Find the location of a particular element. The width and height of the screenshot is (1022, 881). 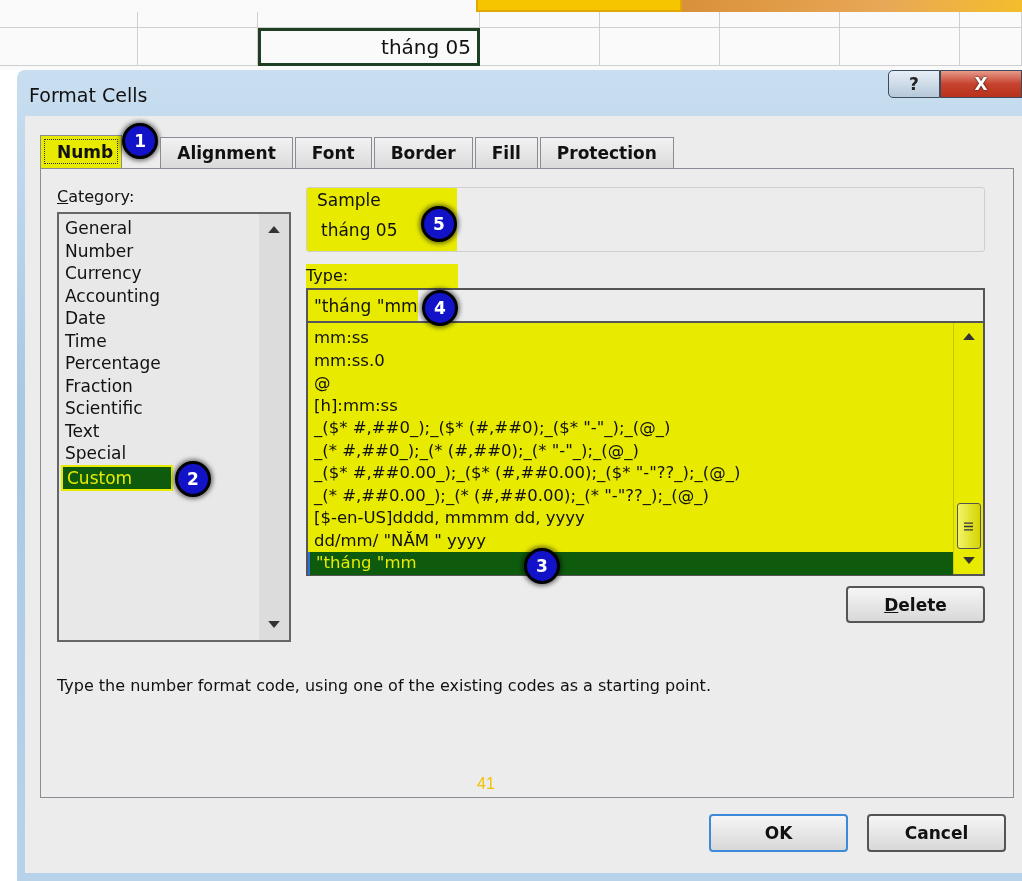

ok-button: OK is located at coordinates (778, 833).